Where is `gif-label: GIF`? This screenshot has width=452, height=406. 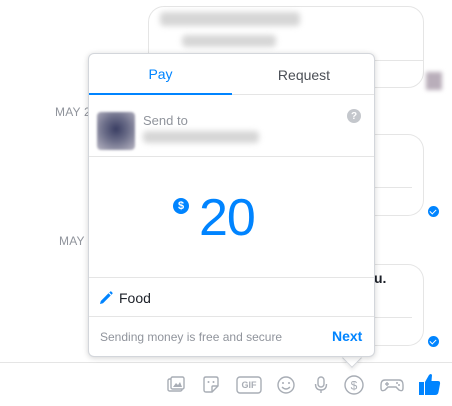 gif-label: GIF is located at coordinates (249, 385).